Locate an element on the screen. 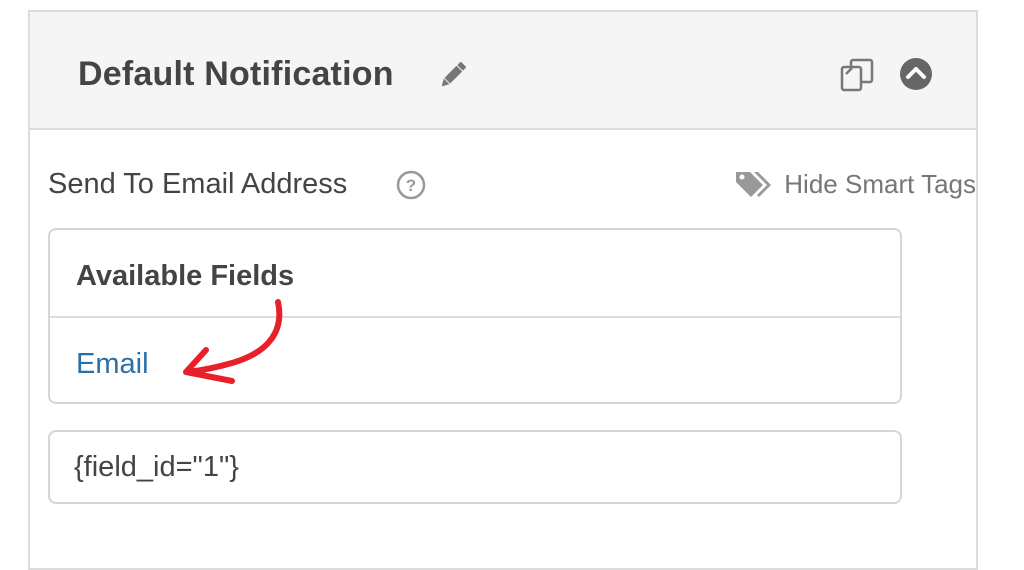 The image size is (1024, 570). hide-smart-tags-toggle: Hide Smart Tags is located at coordinates (855, 184).